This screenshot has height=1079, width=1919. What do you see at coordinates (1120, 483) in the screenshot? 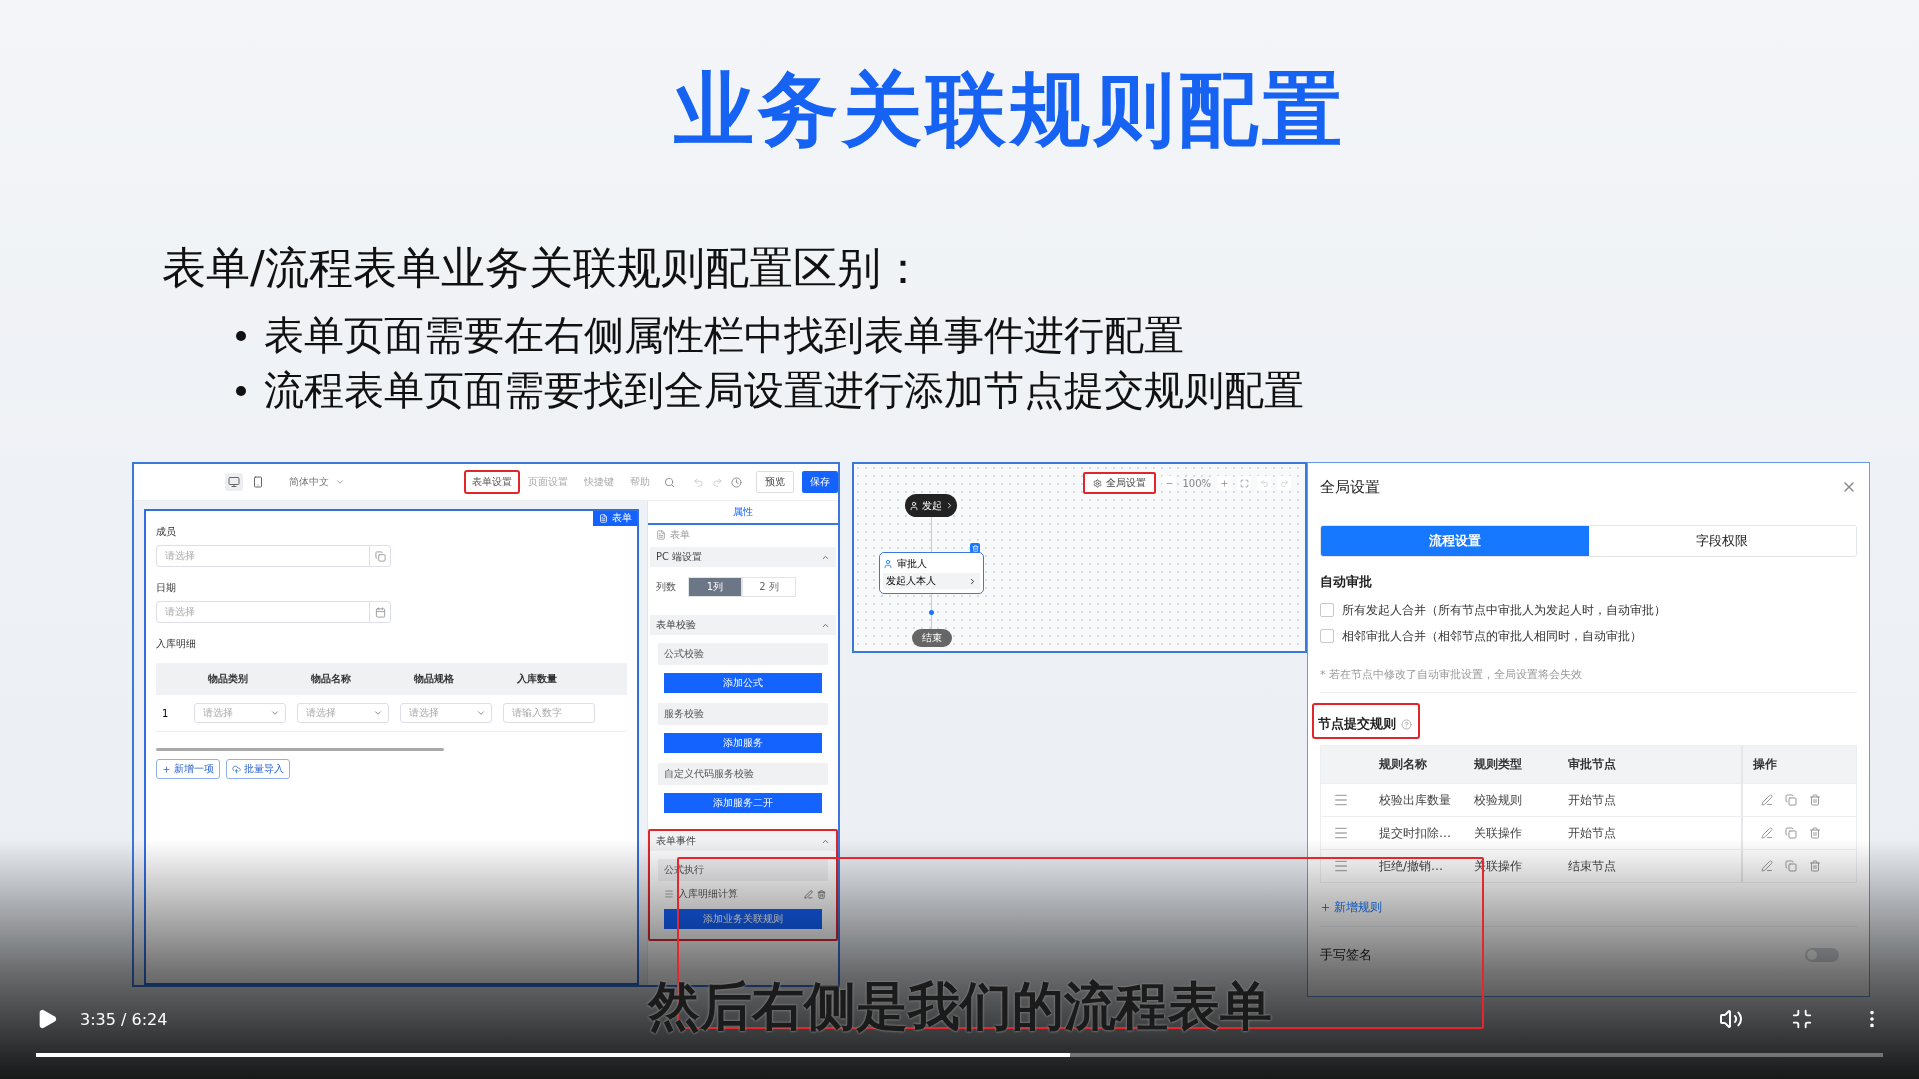
I see `global-settings-button: 全局设置` at bounding box center [1120, 483].